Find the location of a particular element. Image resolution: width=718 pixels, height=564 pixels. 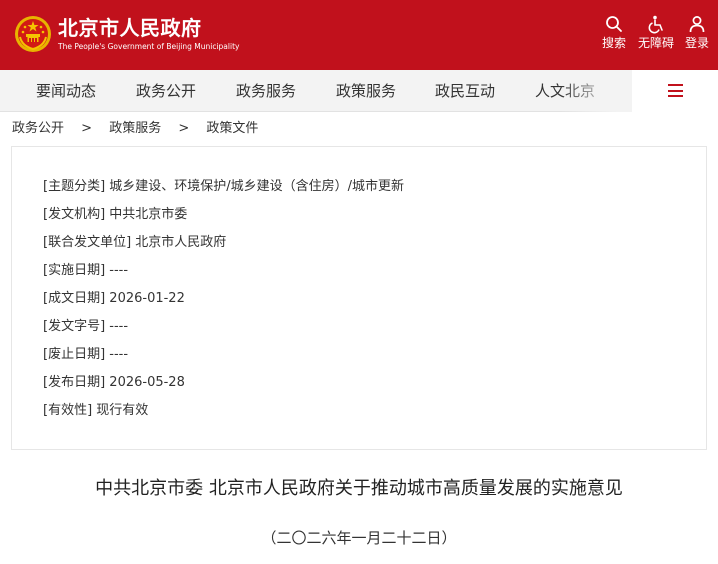

login-button: 登录 is located at coordinates (697, 32).